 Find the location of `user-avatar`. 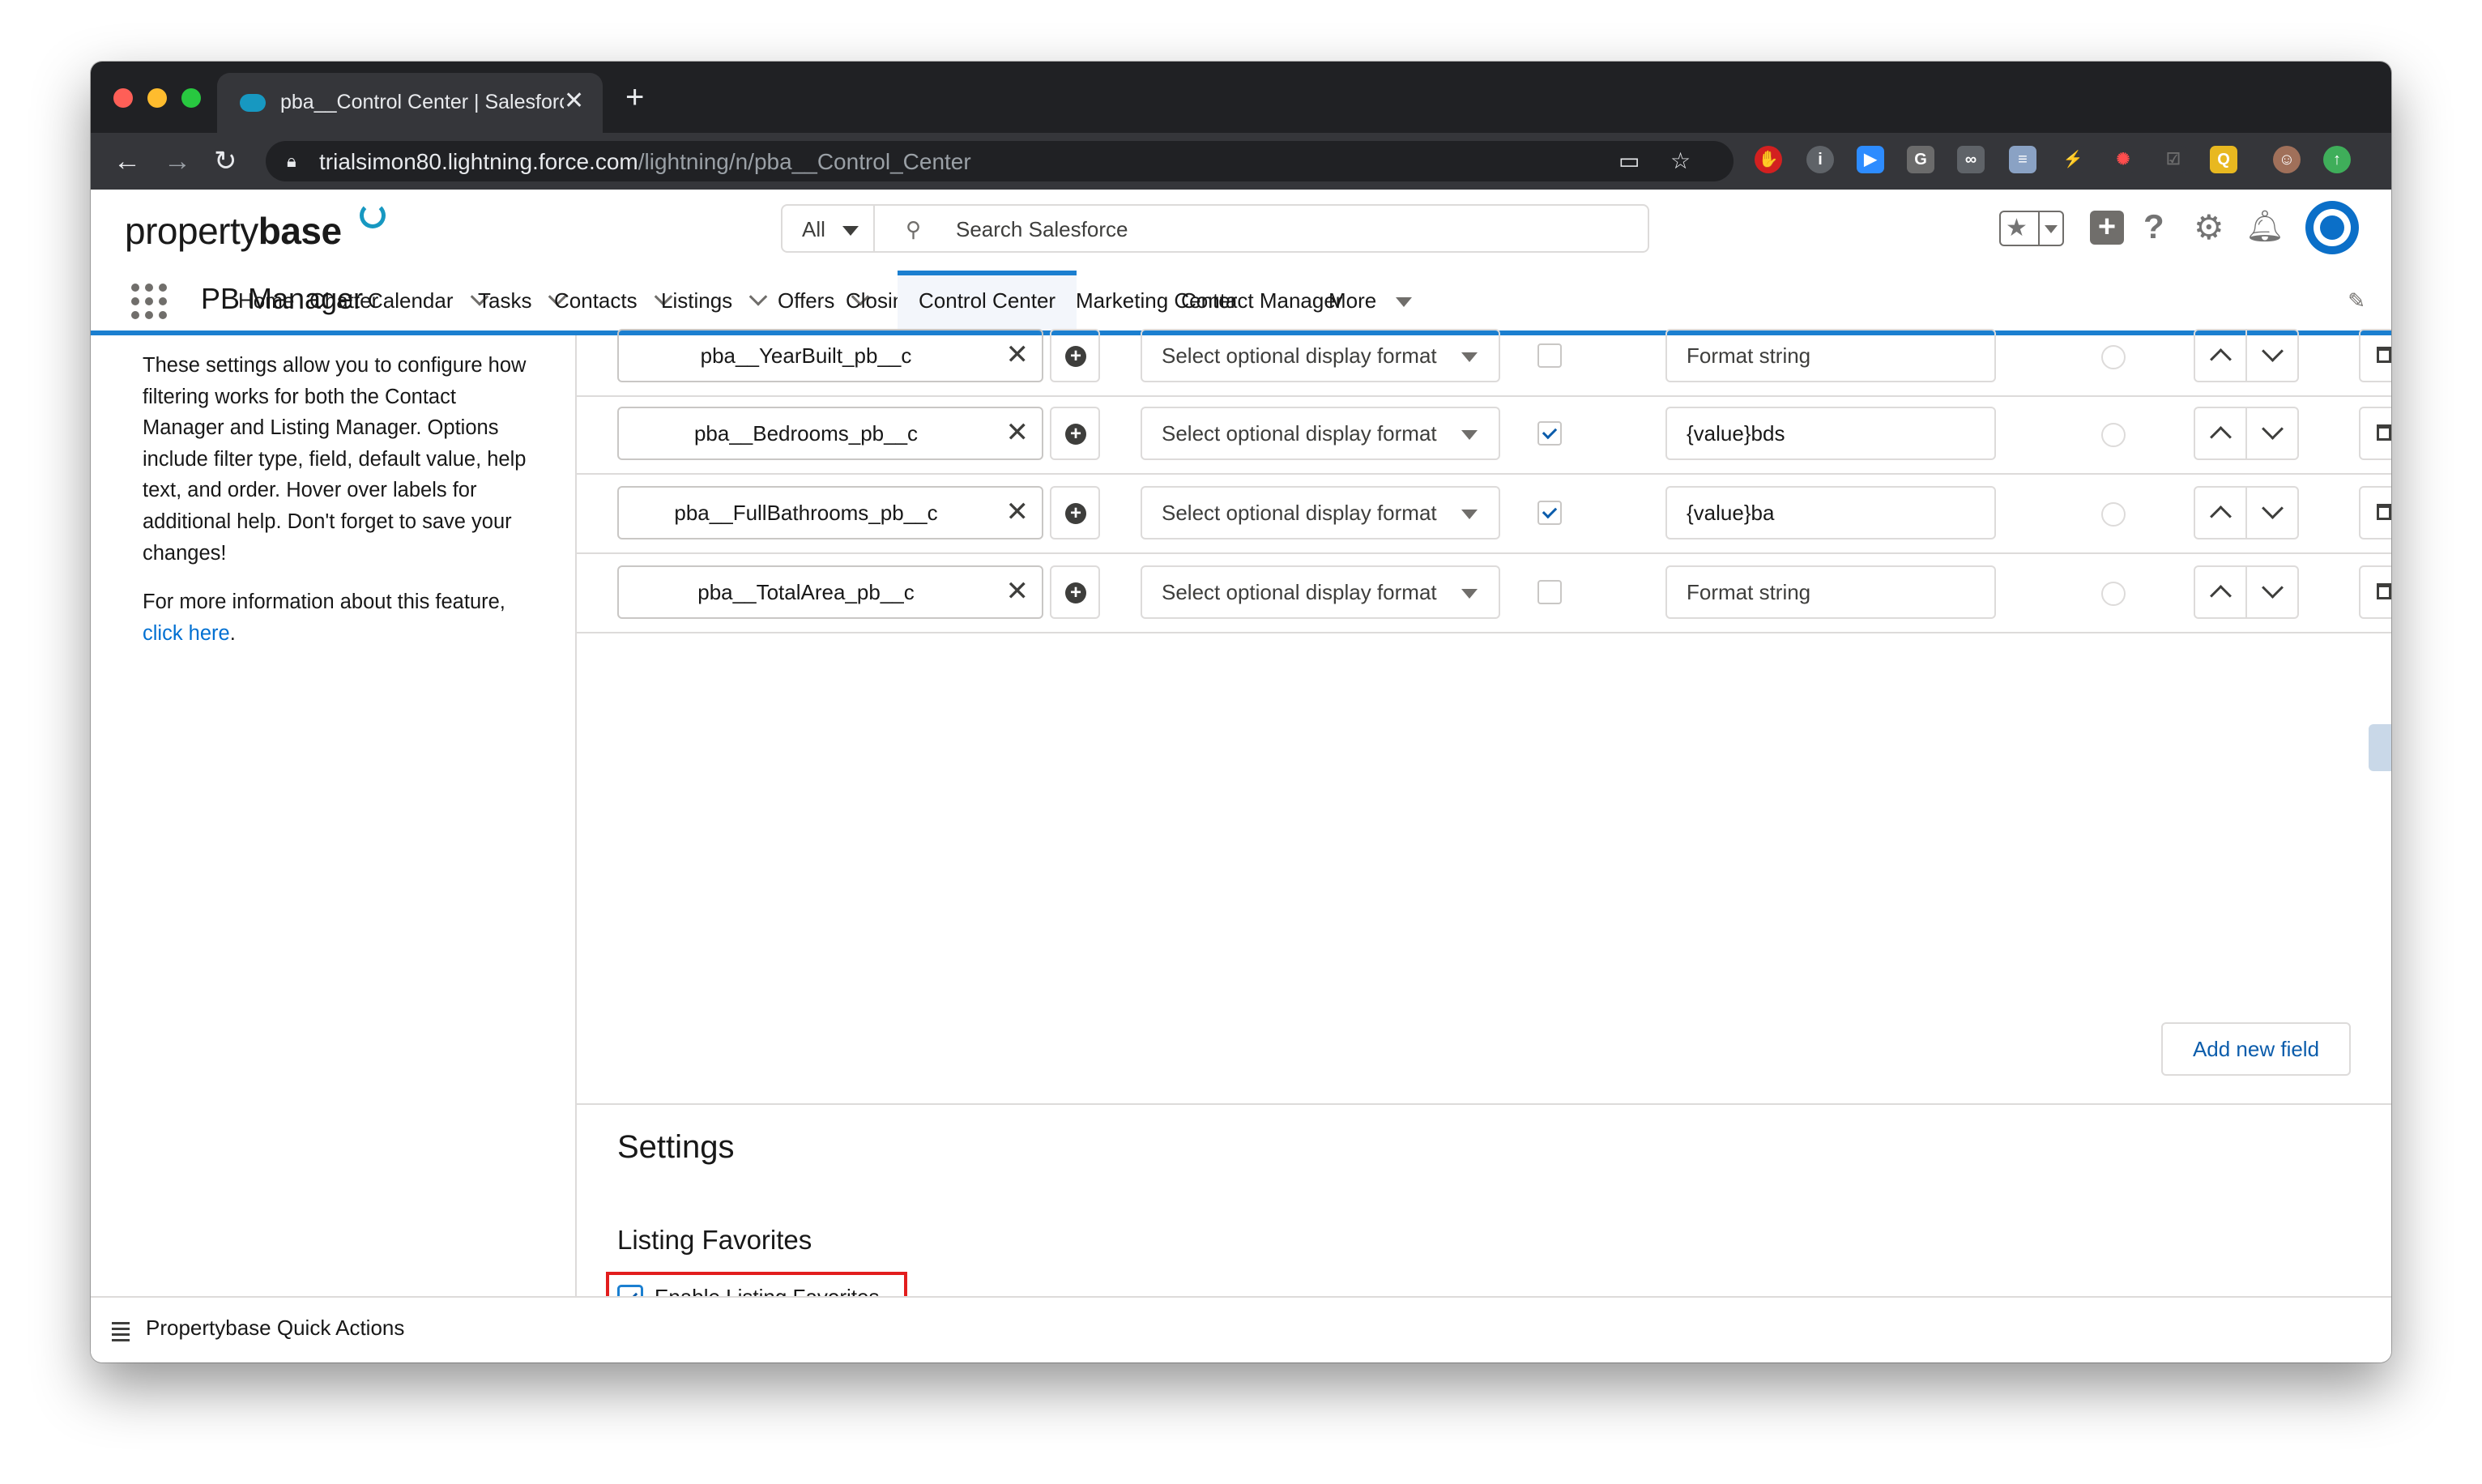

user-avatar is located at coordinates (2332, 227).